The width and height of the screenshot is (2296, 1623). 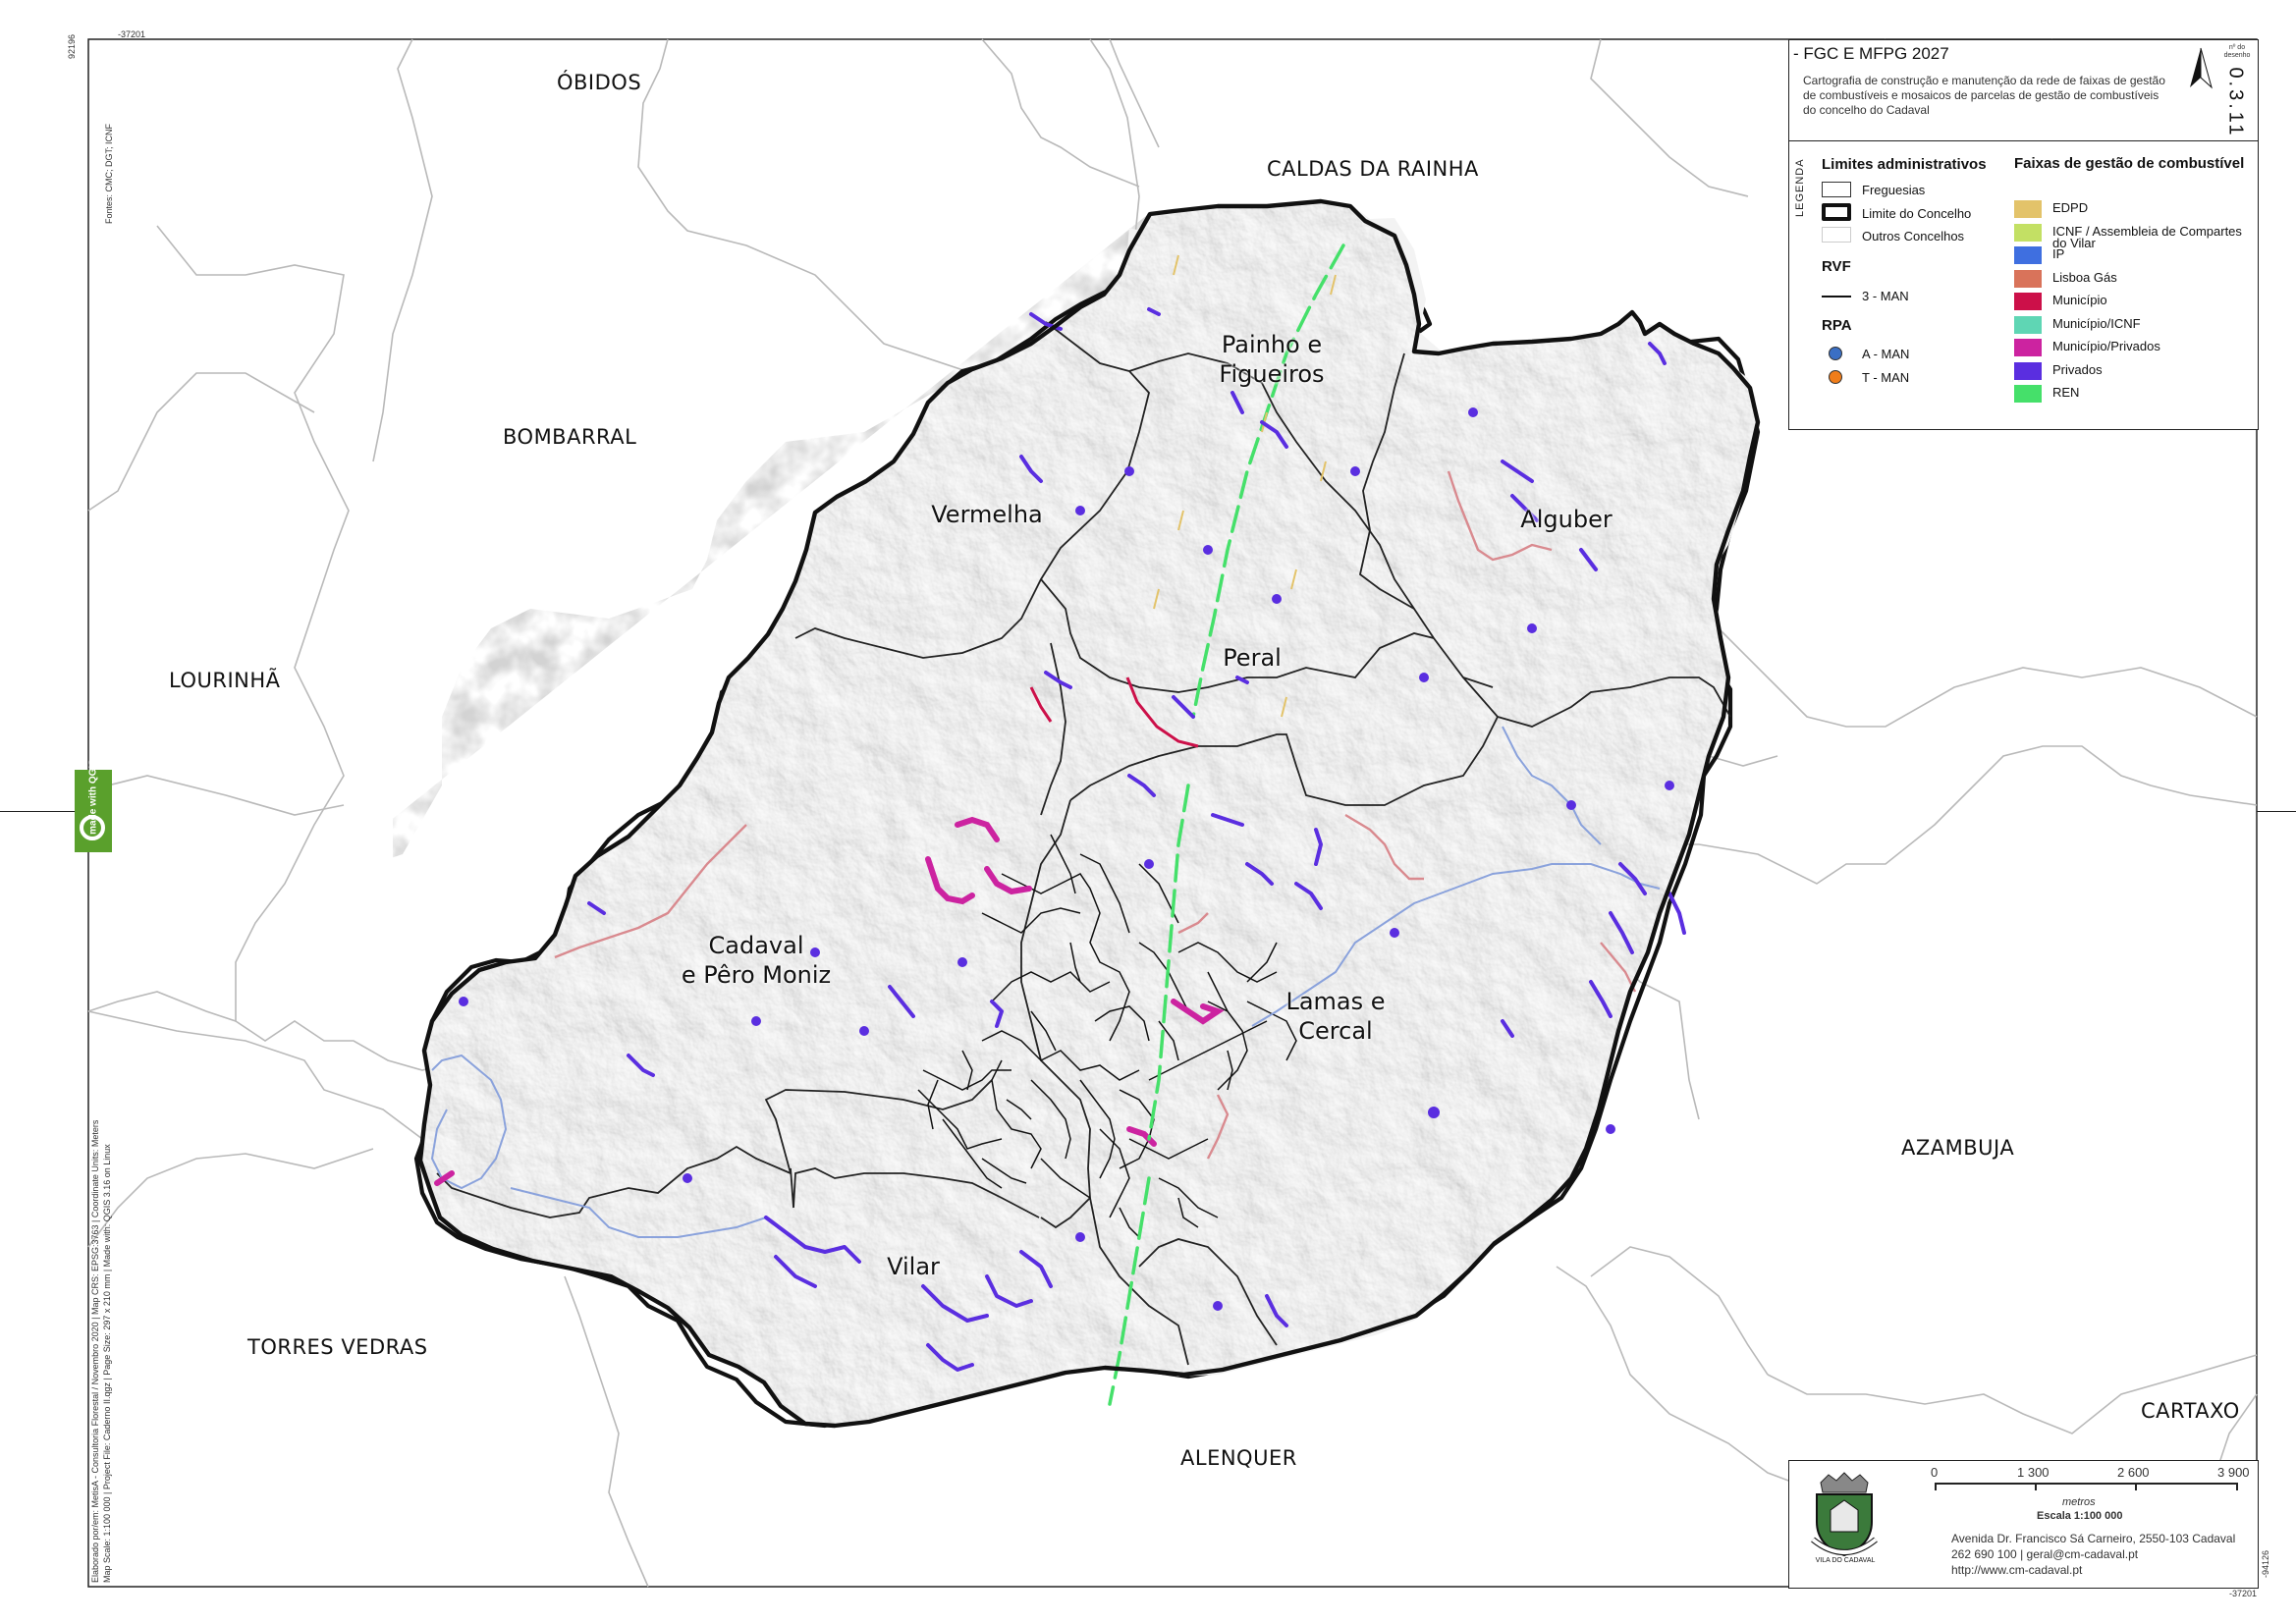 What do you see at coordinates (2058, 253) in the screenshot?
I see `legend-faixa-label-2: IP` at bounding box center [2058, 253].